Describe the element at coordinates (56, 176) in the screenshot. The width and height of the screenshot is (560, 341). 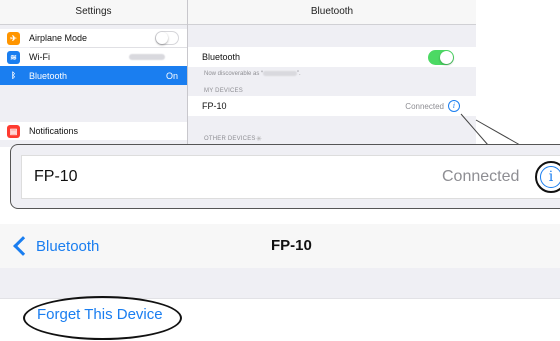
I see `zoom-device-name: FP-10` at that location.